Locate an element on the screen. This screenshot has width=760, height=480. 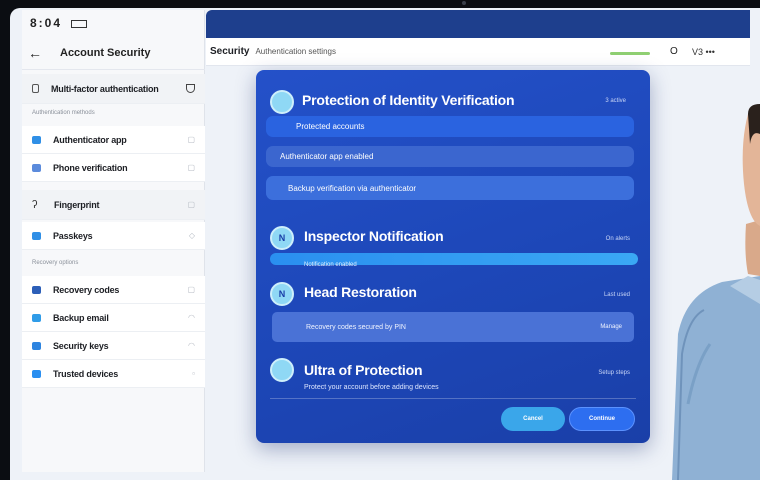
breadcrumb-current: Authentication settings is located at coordinates (295, 51).